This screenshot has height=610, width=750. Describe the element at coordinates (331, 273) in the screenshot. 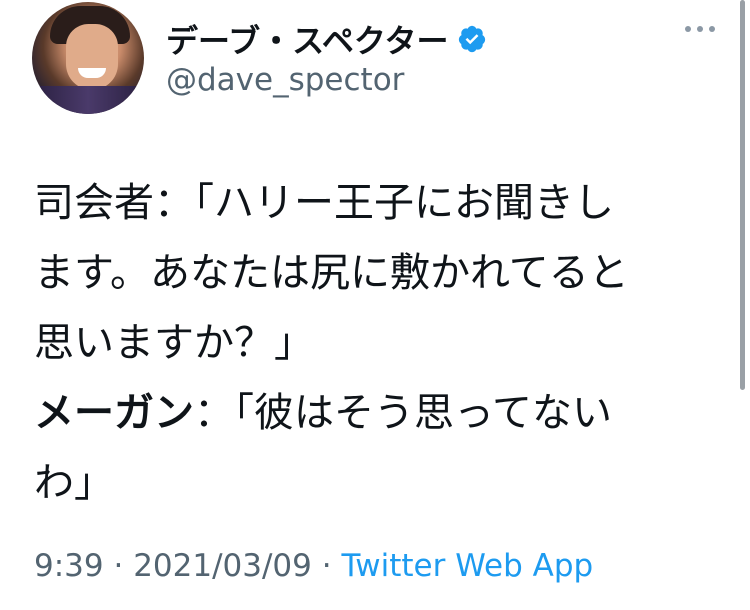

I see `tweet-line: ます。あなたは尻に敷かれてると` at that location.